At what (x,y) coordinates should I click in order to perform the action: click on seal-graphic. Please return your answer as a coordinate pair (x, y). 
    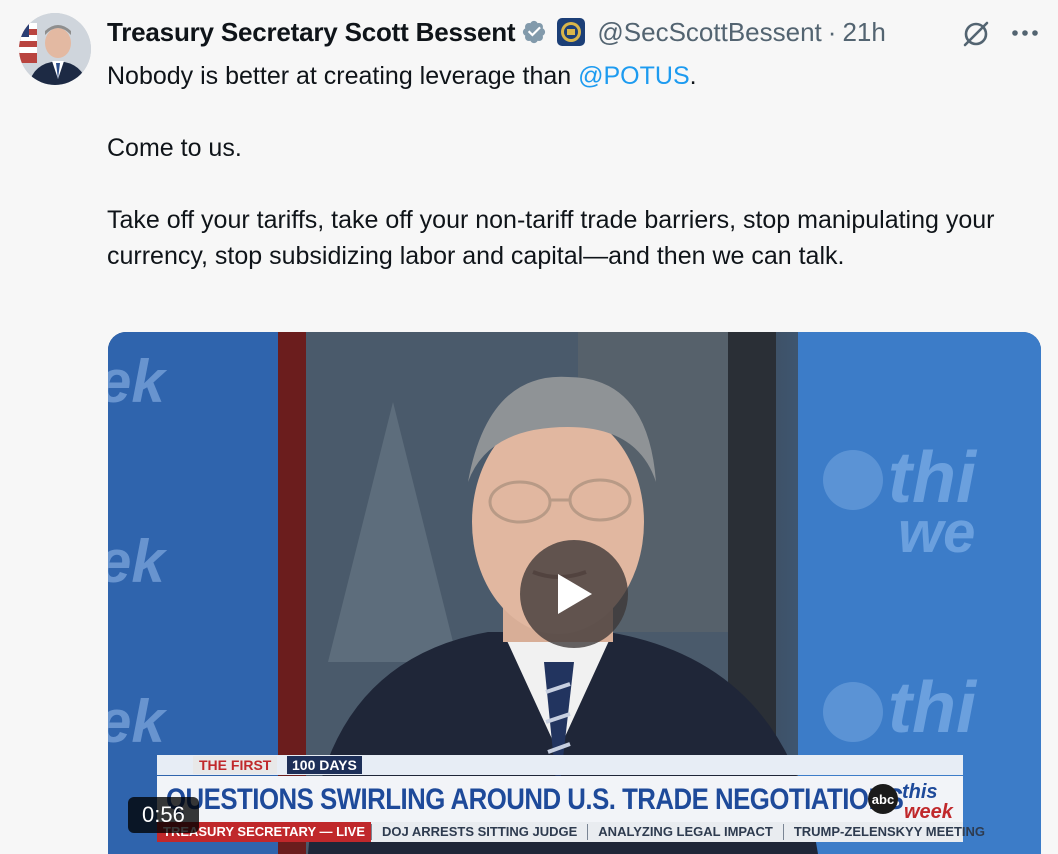
    Looking at the image, I should click on (571, 32).